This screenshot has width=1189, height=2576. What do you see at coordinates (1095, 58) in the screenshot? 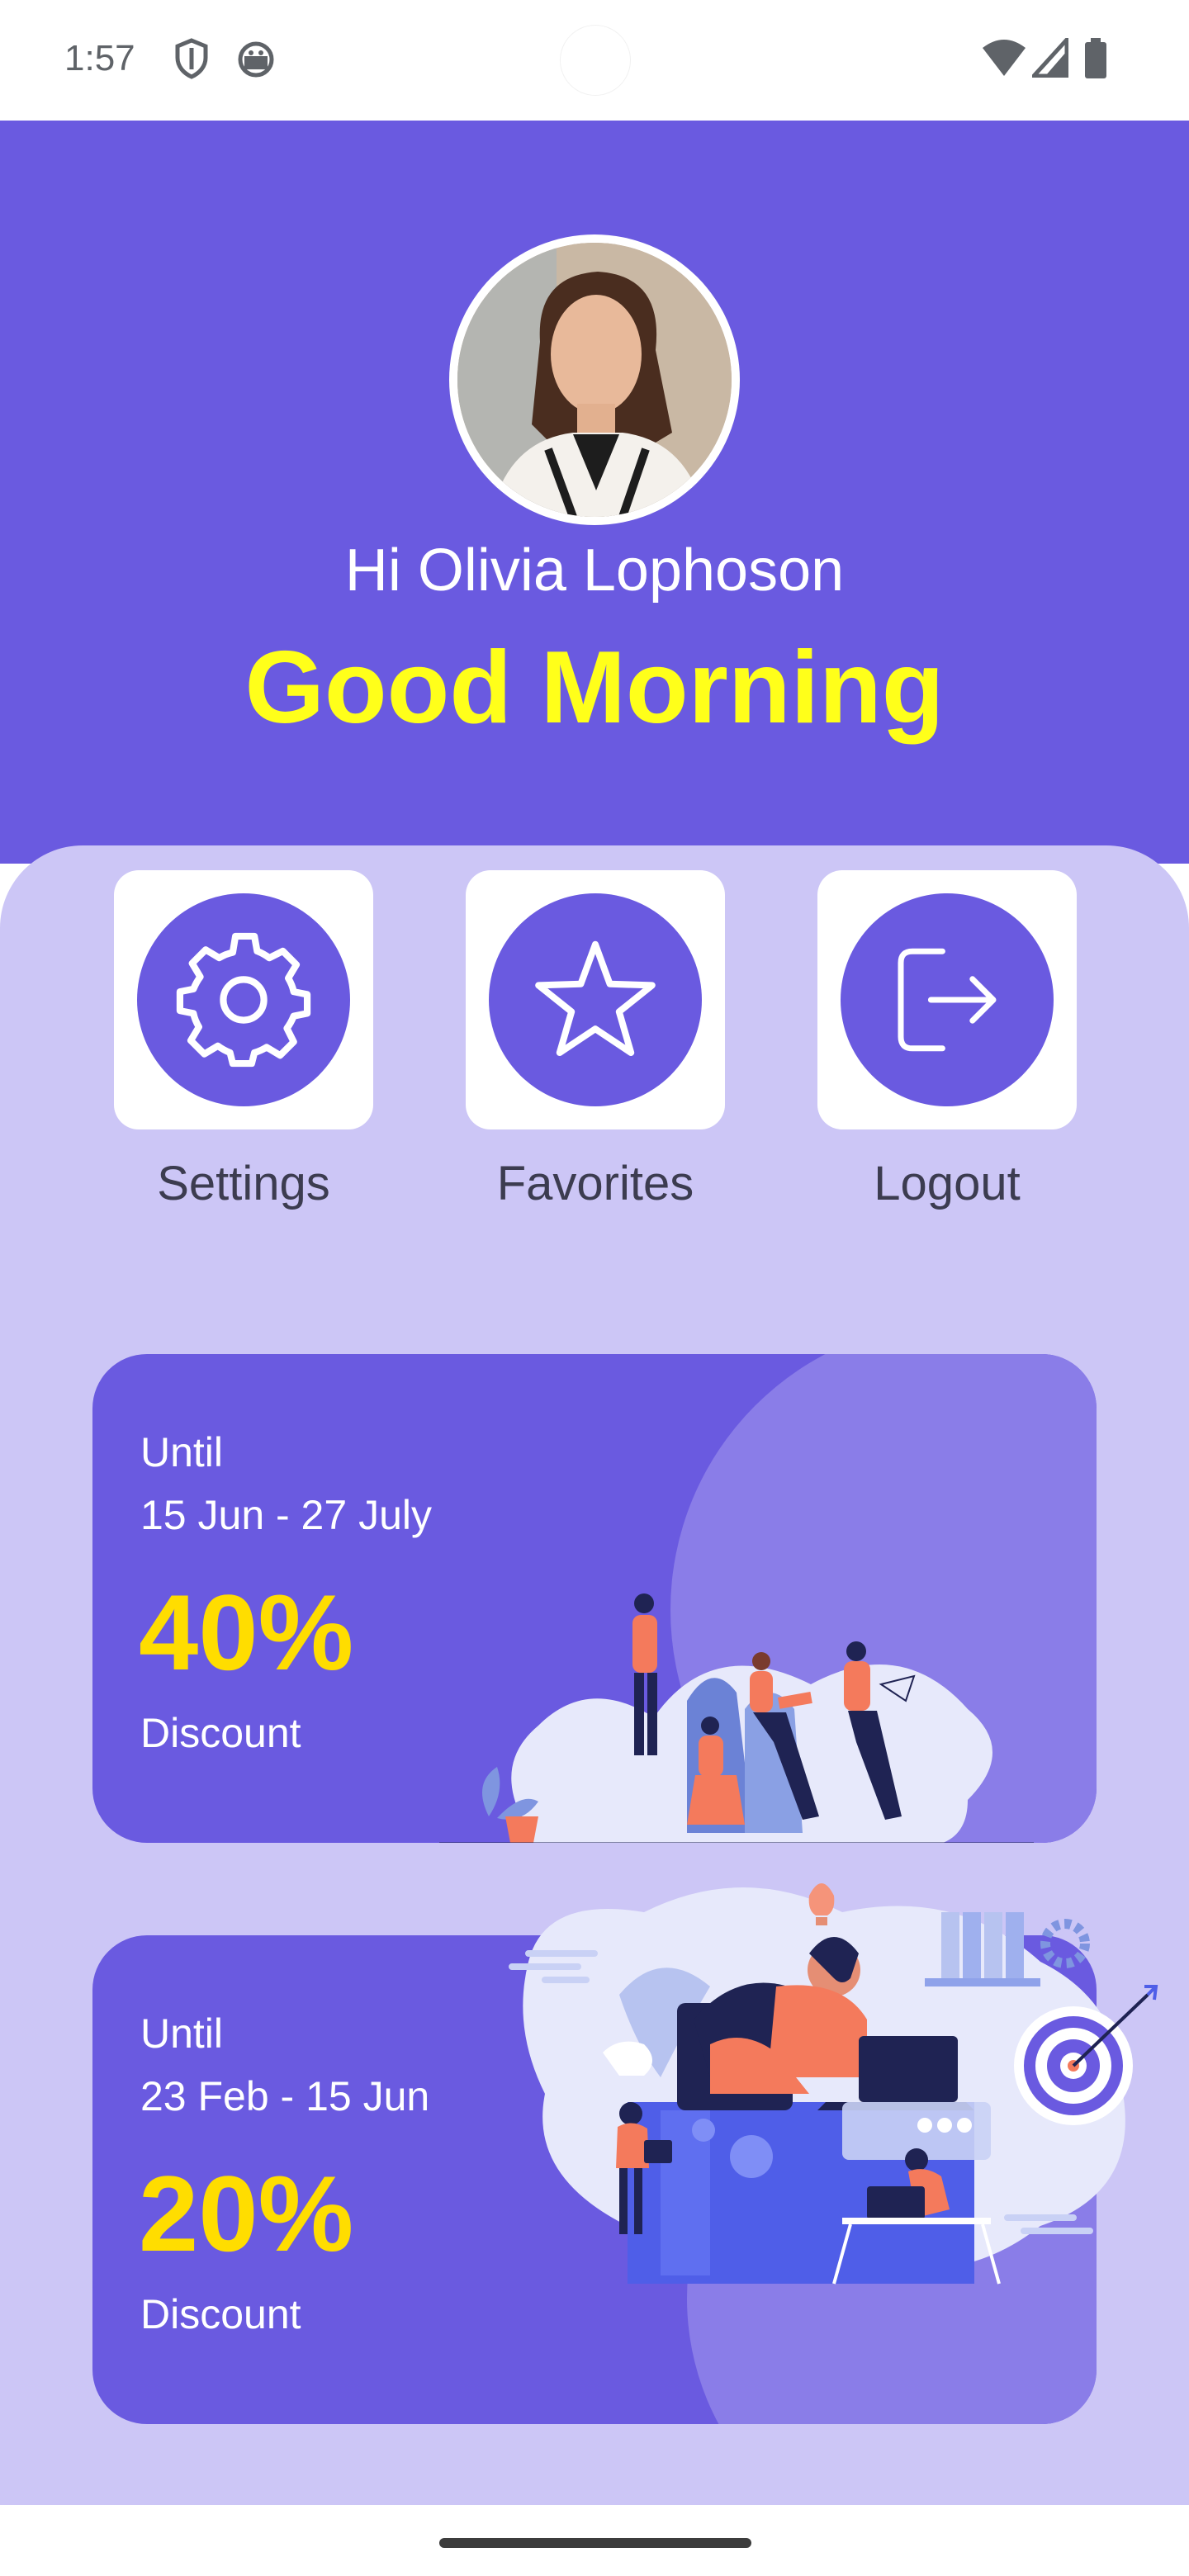
I see `battery-icon` at bounding box center [1095, 58].